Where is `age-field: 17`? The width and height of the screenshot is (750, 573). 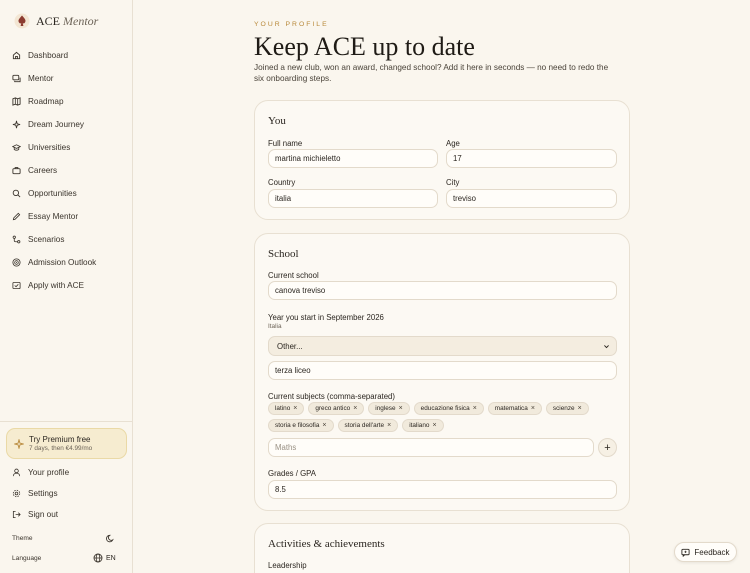 age-field: 17 is located at coordinates (531, 158).